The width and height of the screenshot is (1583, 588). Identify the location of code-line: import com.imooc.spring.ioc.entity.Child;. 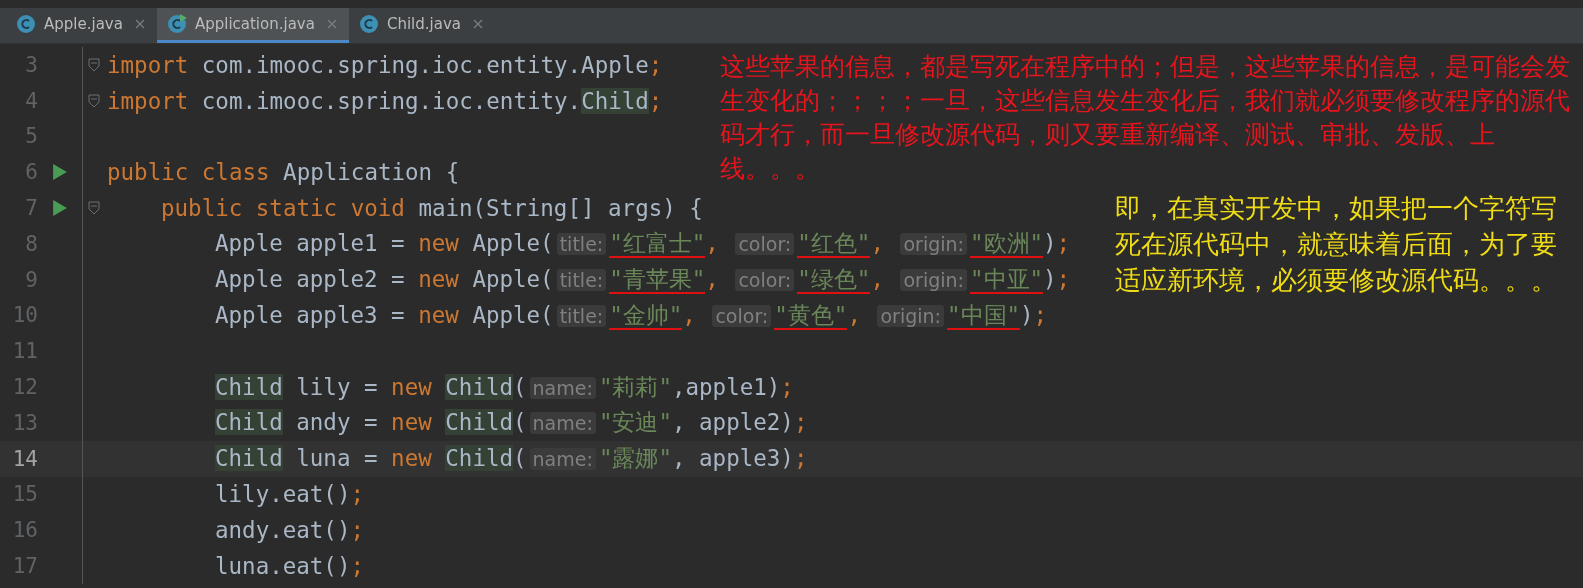
(384, 100).